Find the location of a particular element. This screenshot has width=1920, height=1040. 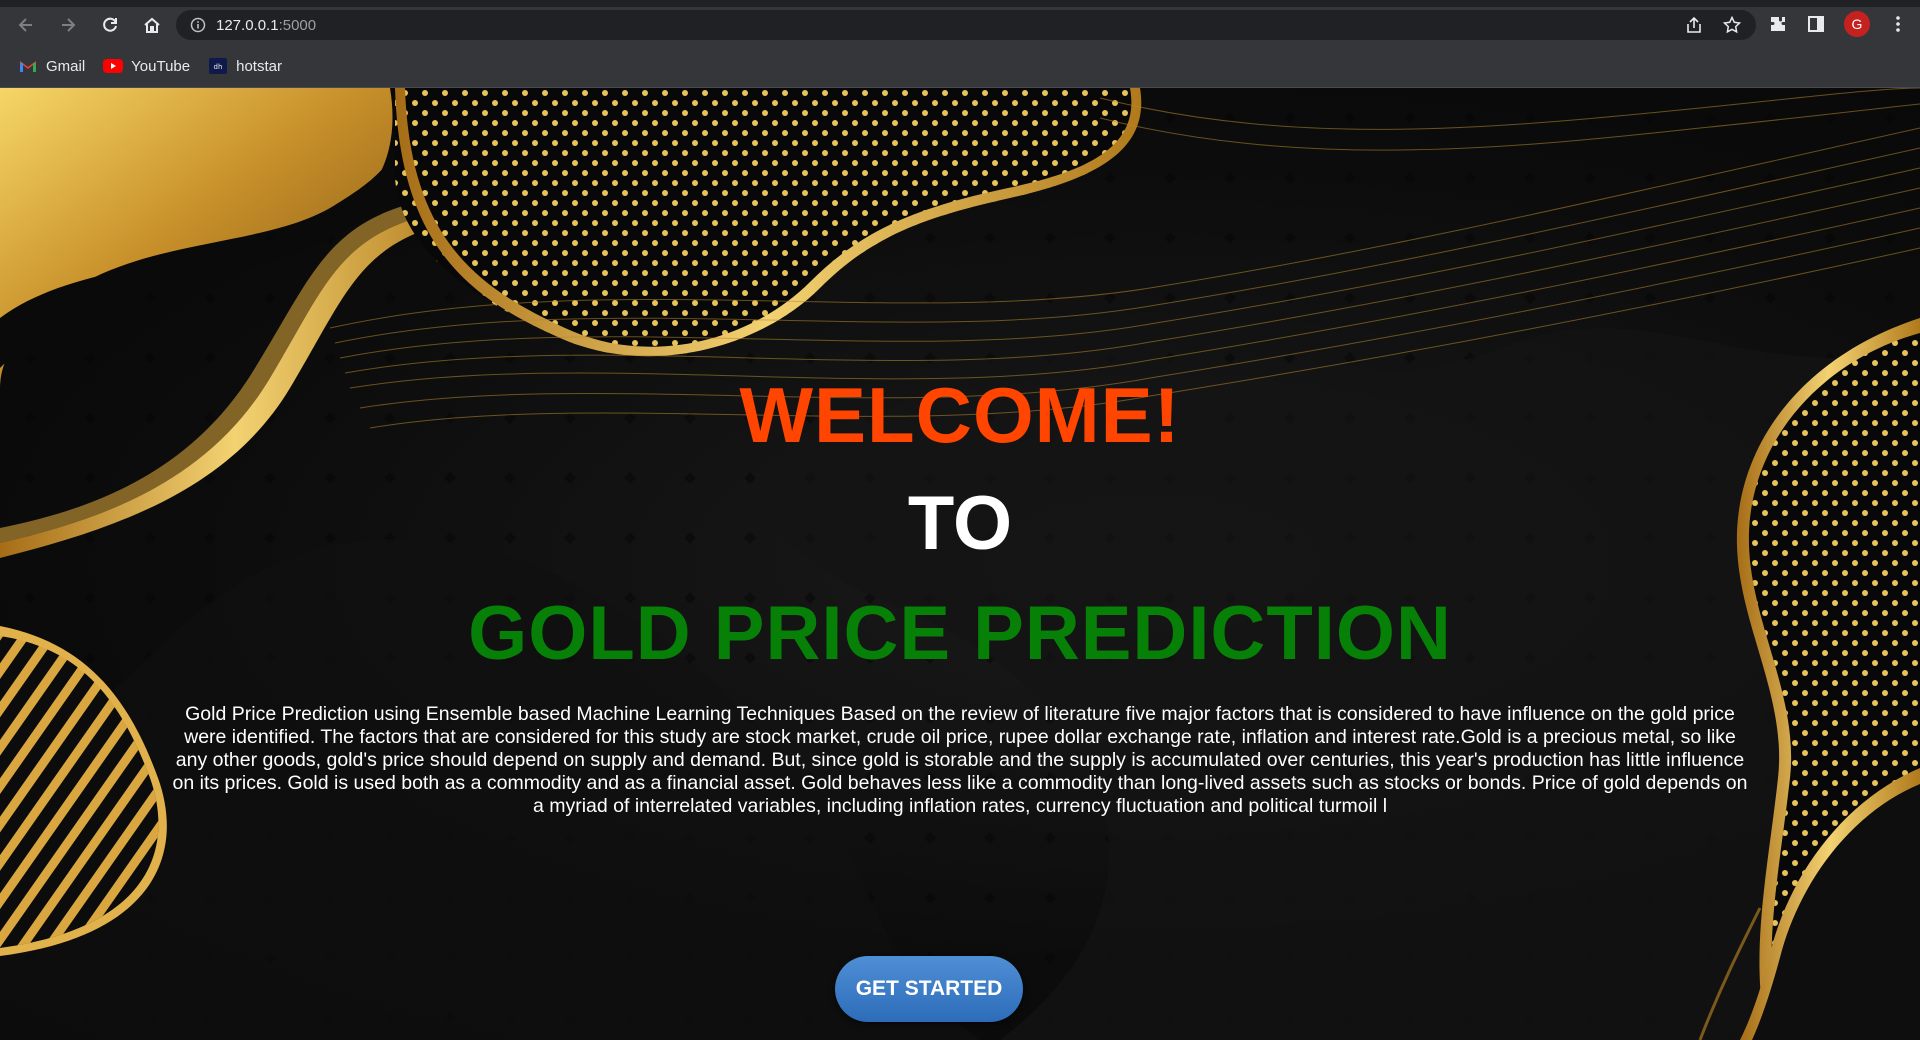

toolbar-actions: G is located at coordinates (1838, 24).